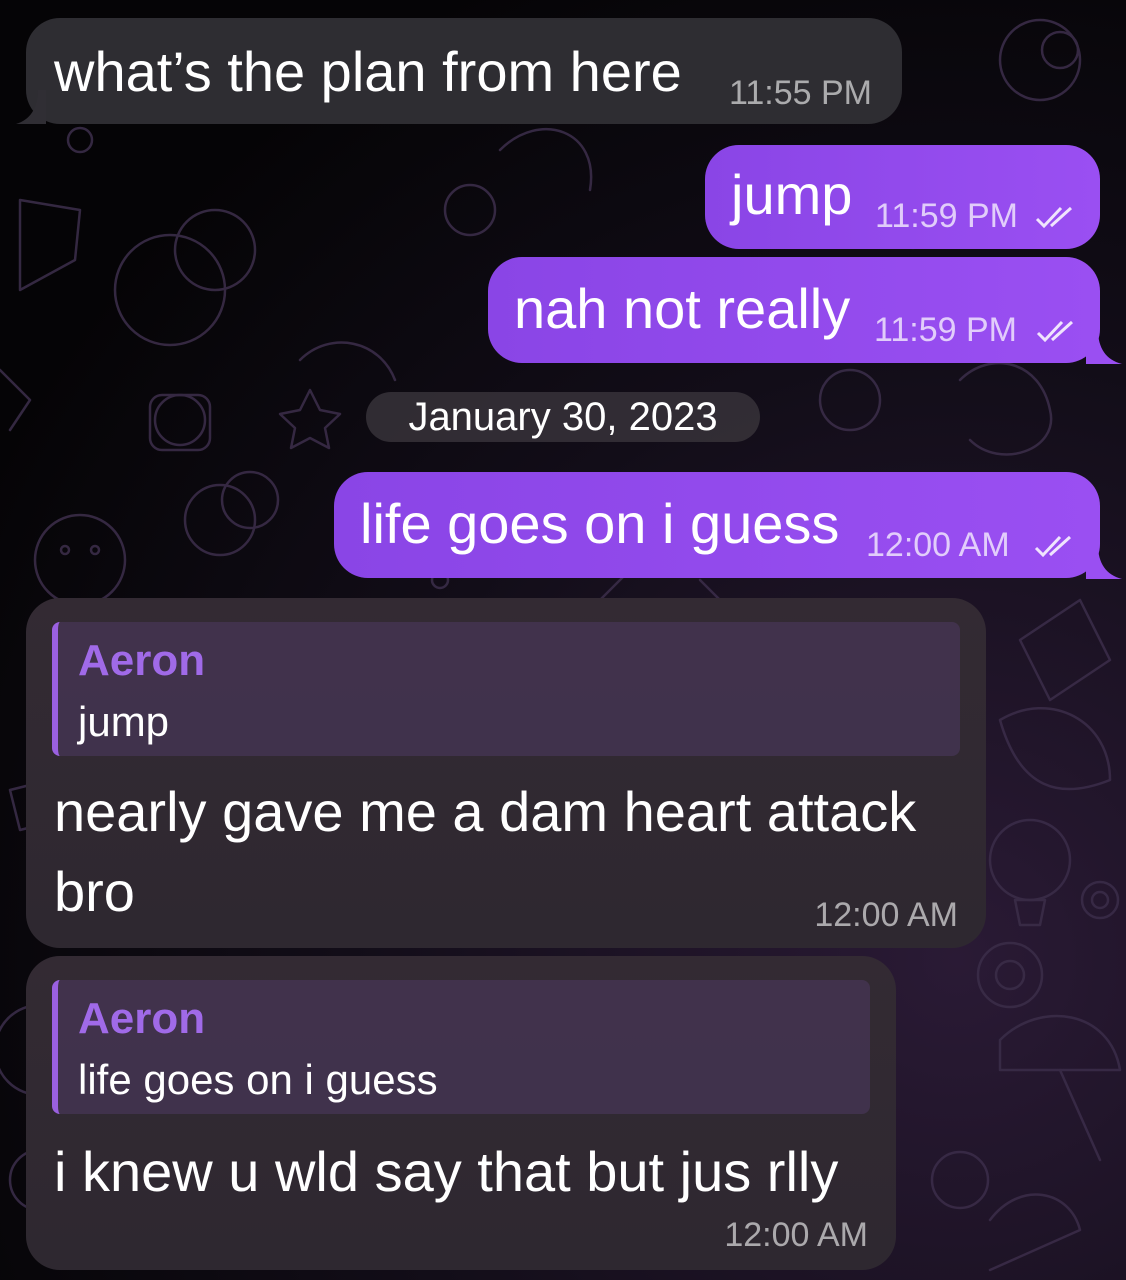 The image size is (1126, 1280). Describe the element at coordinates (800, 93) in the screenshot. I see `message-timestamp: 11:55 PM` at that location.